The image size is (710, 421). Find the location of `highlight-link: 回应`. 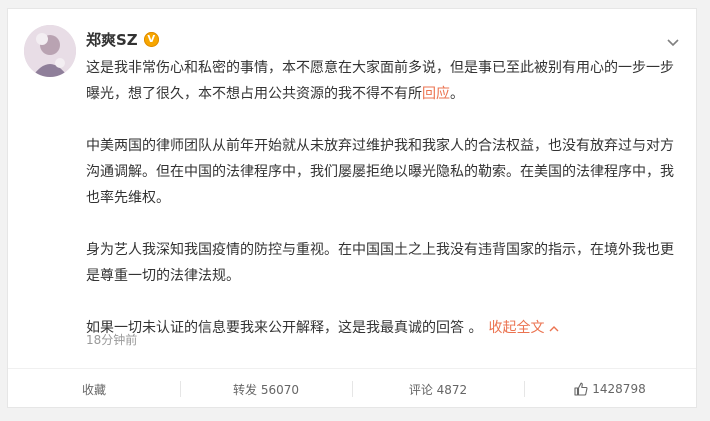

highlight-link: 回应 is located at coordinates (436, 94).